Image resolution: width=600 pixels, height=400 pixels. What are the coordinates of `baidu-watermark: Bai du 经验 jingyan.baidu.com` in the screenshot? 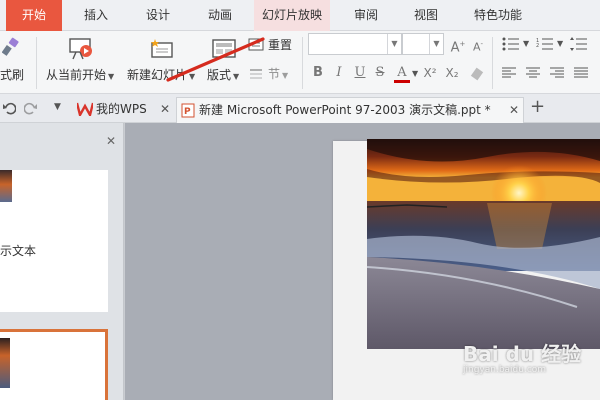 It's located at (522, 356).